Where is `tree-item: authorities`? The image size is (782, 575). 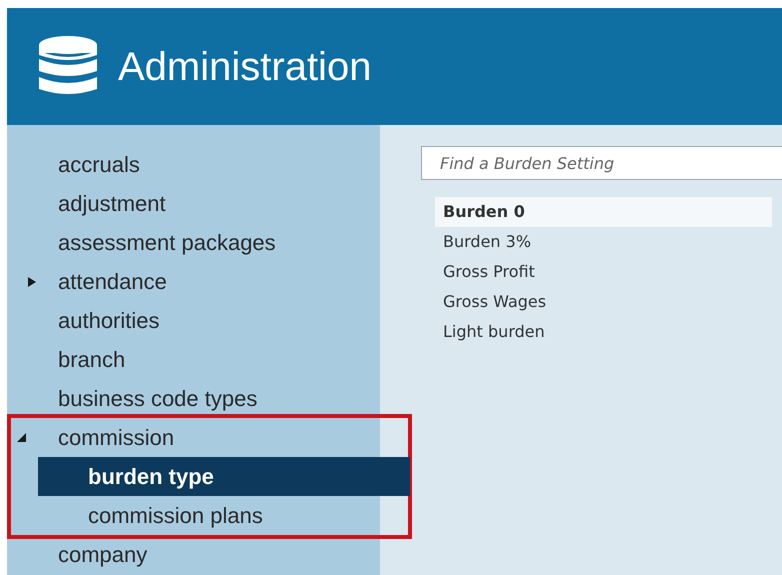 tree-item: authorities is located at coordinates (193, 320).